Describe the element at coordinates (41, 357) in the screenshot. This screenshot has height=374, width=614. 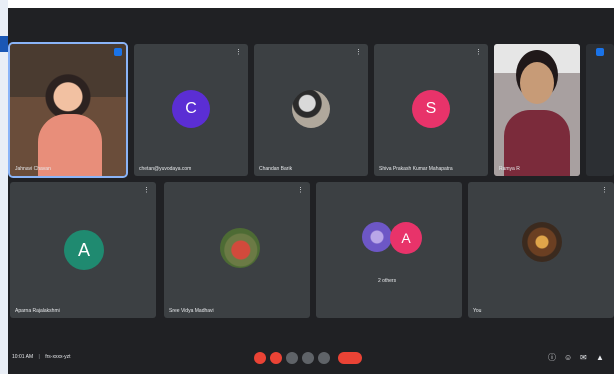
I see `meeting-time-and-code: 10:01 AM | frs-xxxx-yzt` at that location.